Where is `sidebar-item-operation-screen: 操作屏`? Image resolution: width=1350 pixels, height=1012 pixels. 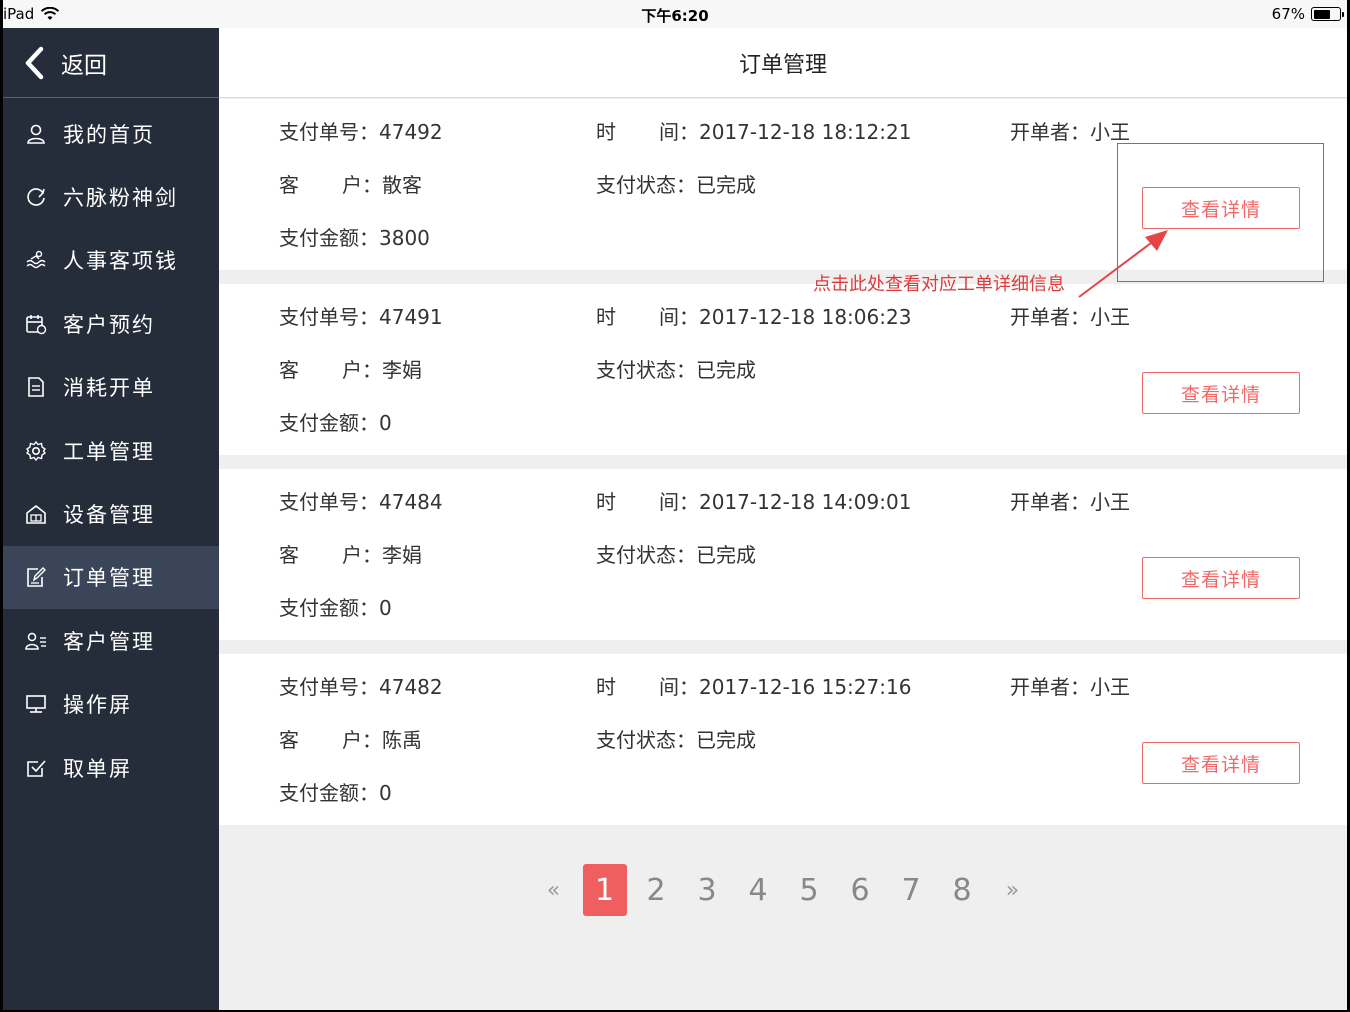
sidebar-item-operation-screen: 操作屏 is located at coordinates (111, 704).